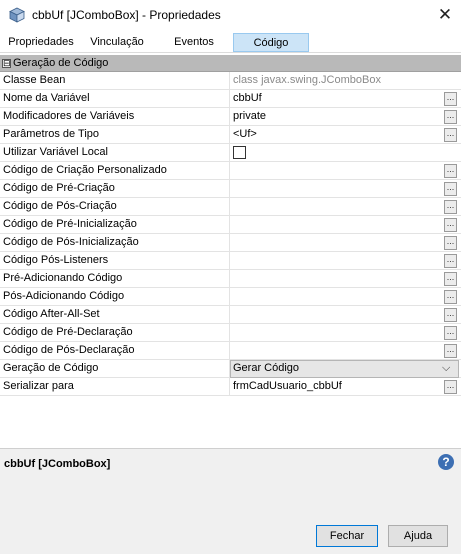 This screenshot has height=554, width=461. I want to click on property-value: frmCadUsuario_cbbUf, so click(335, 386).